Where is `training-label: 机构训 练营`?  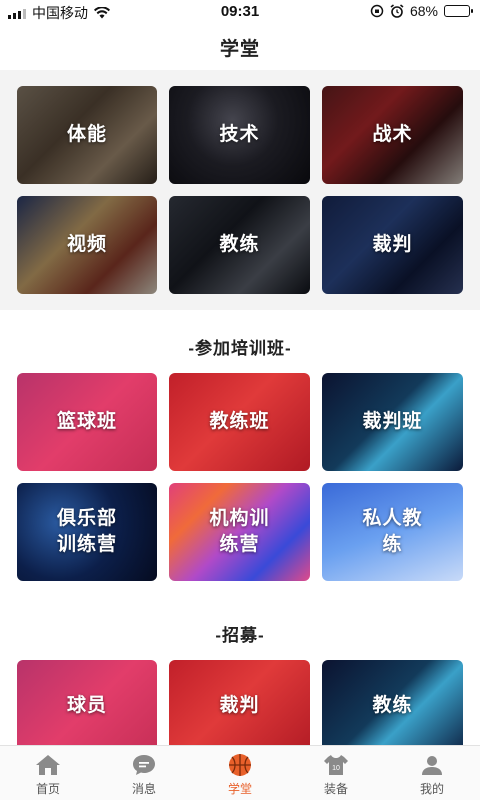
training-label: 机构训 练营 is located at coordinates (239, 532).